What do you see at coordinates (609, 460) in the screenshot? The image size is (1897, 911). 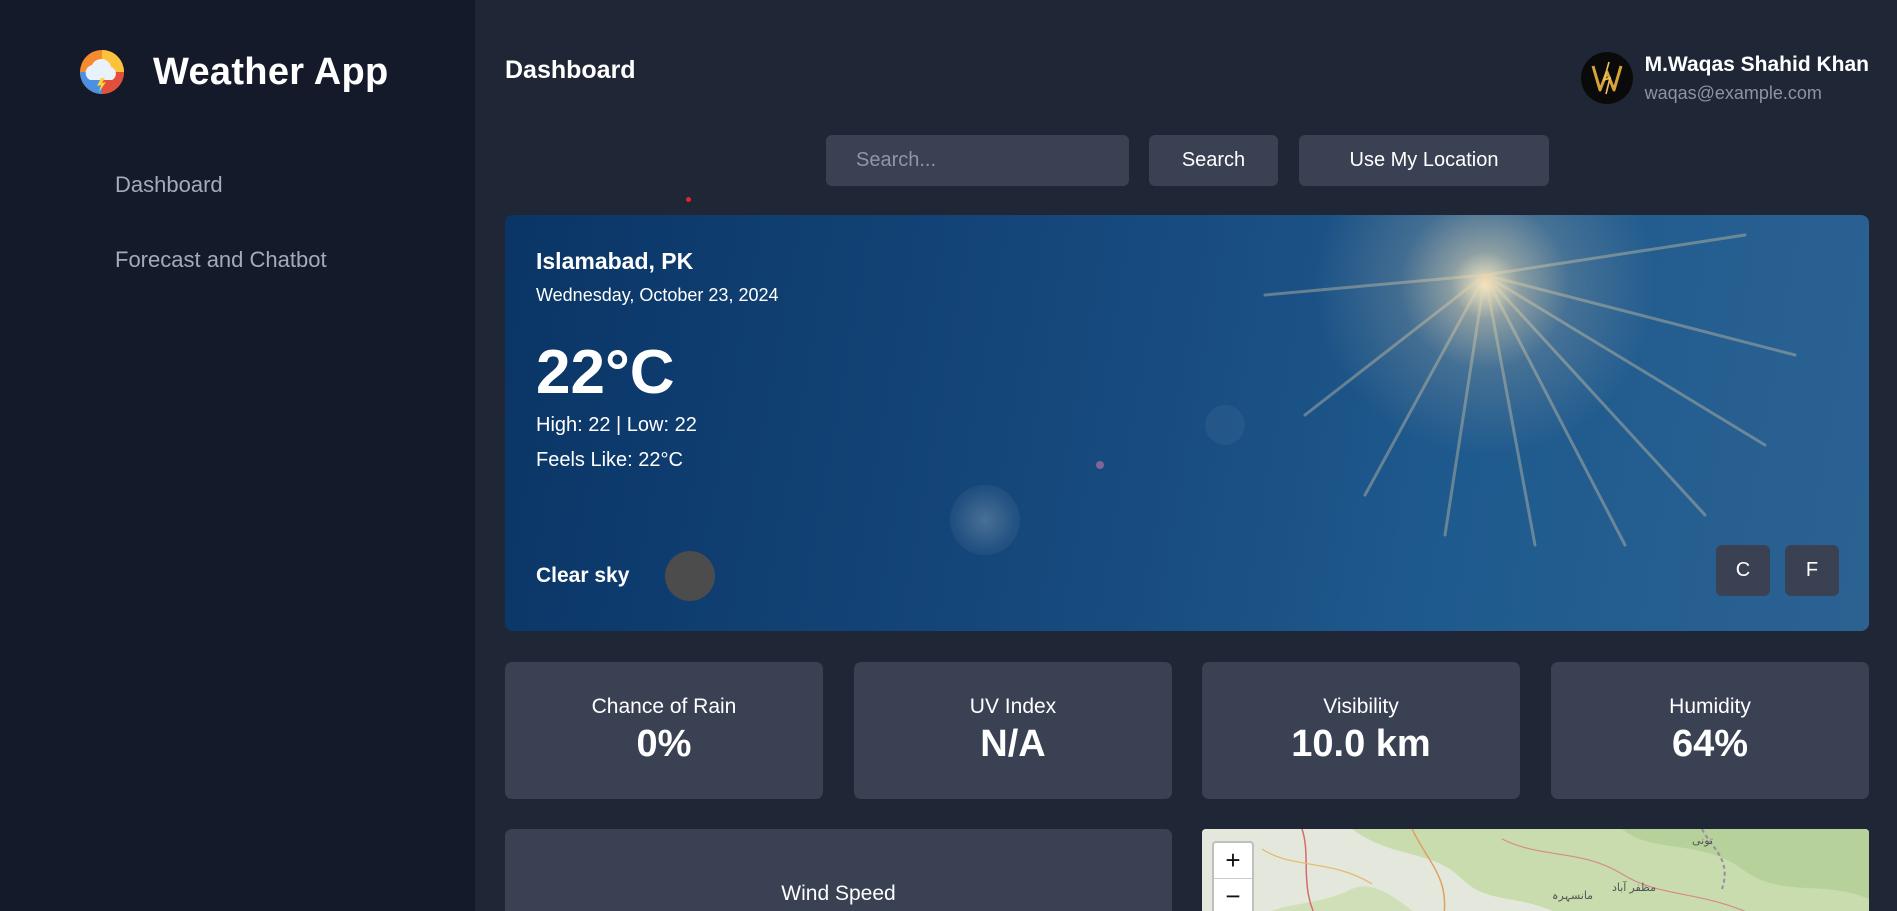 I see `feels-like-temperature: Feels Like: 22°C` at bounding box center [609, 460].